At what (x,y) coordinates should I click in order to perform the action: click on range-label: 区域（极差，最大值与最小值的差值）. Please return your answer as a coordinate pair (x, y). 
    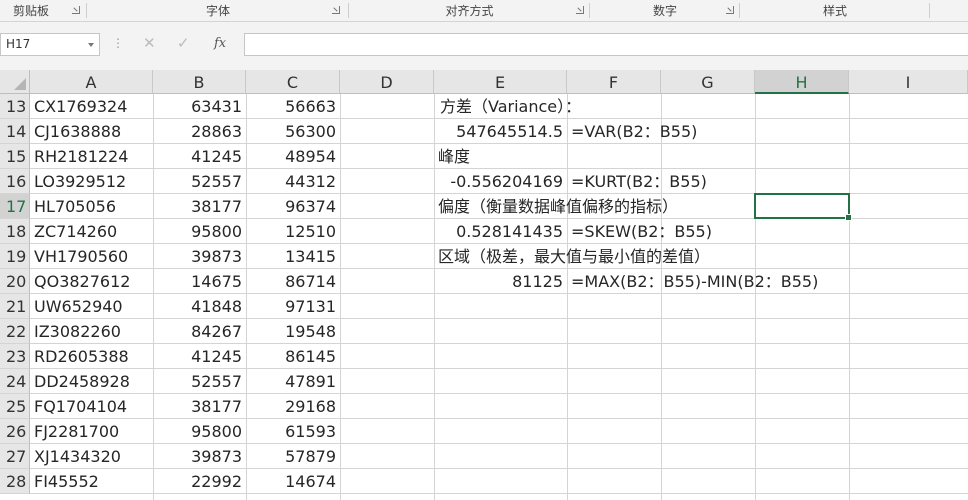
    Looking at the image, I should click on (574, 256).